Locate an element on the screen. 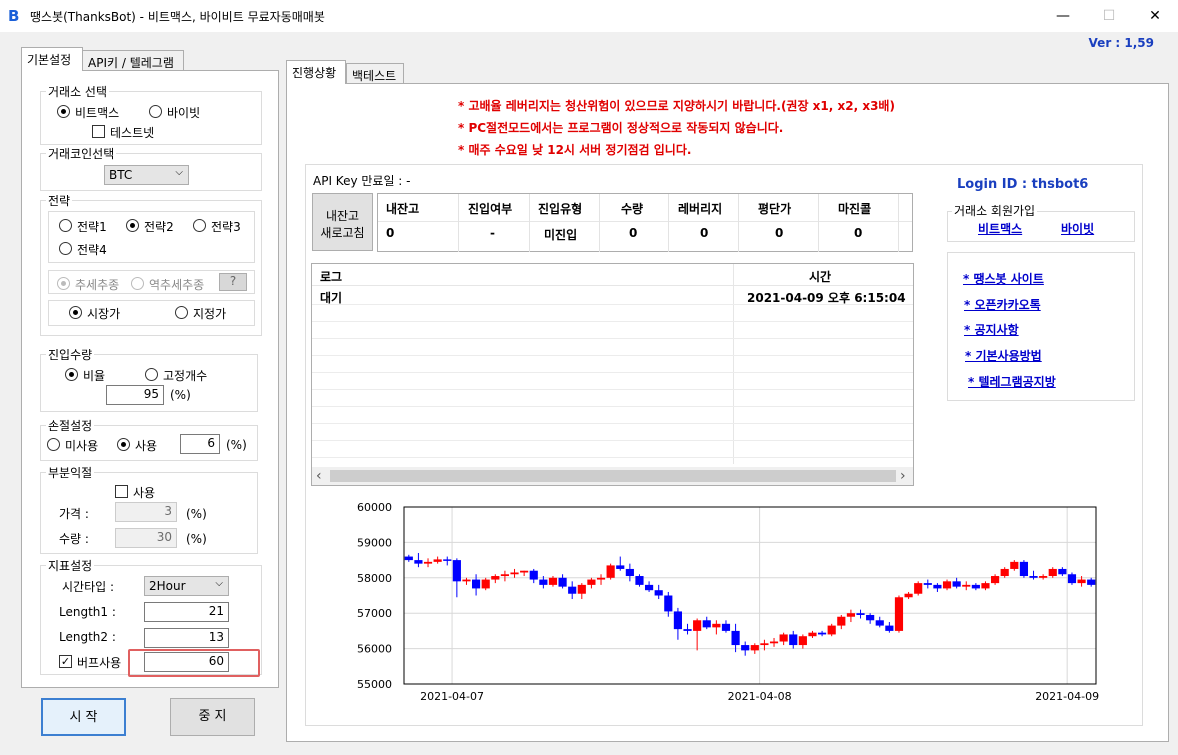  log-scrollbar: ‹ › is located at coordinates (612, 476).